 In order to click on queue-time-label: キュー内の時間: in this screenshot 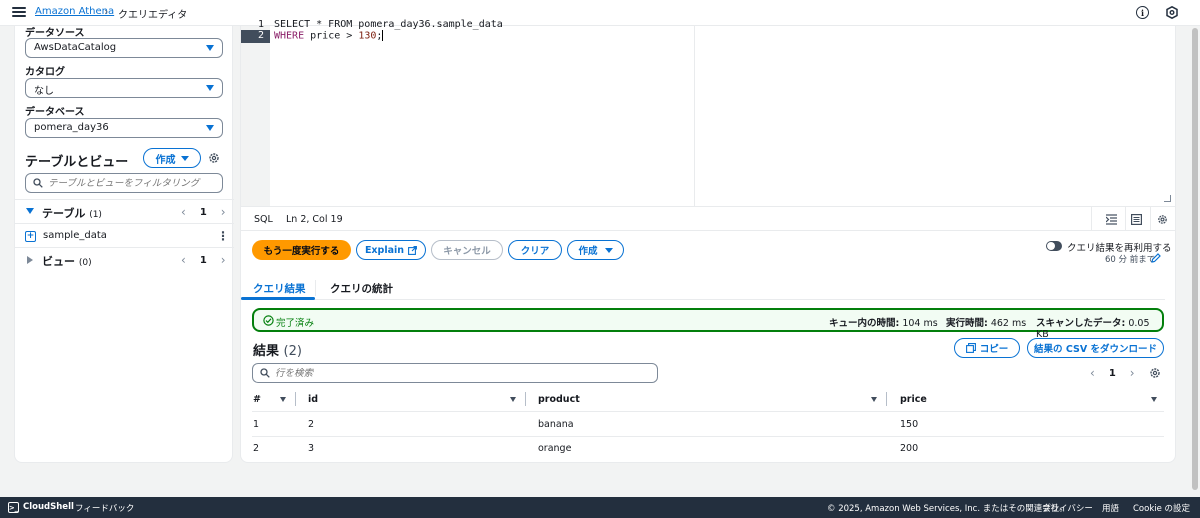, I will do `click(864, 323)`.